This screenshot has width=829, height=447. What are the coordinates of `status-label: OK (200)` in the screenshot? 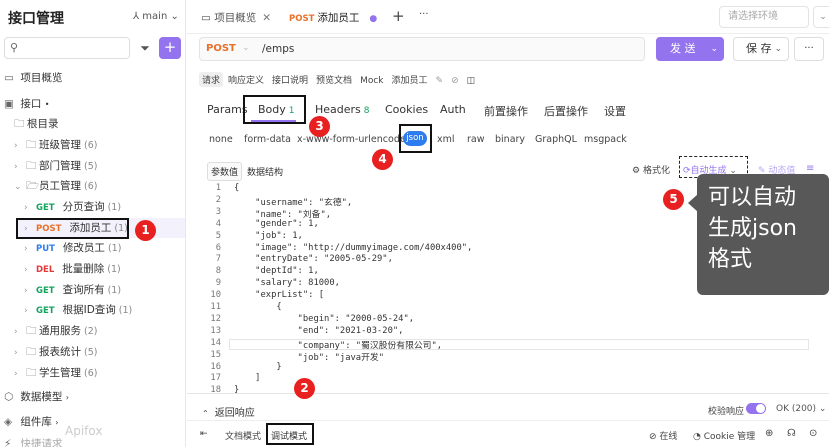 It's located at (796, 409).